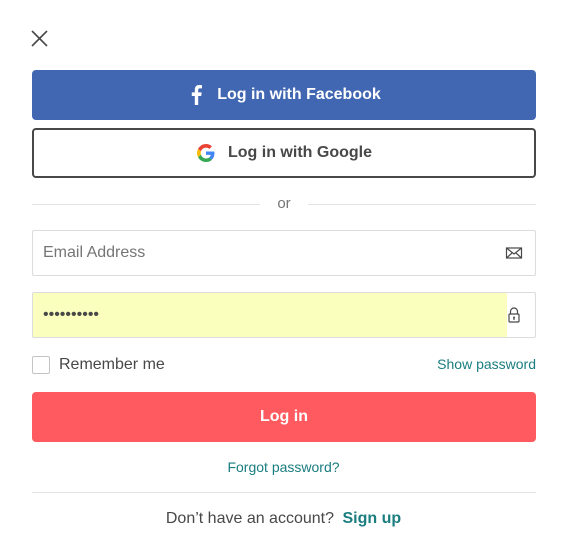 The height and width of the screenshot is (560, 567). I want to click on login-button: Log in, so click(284, 417).